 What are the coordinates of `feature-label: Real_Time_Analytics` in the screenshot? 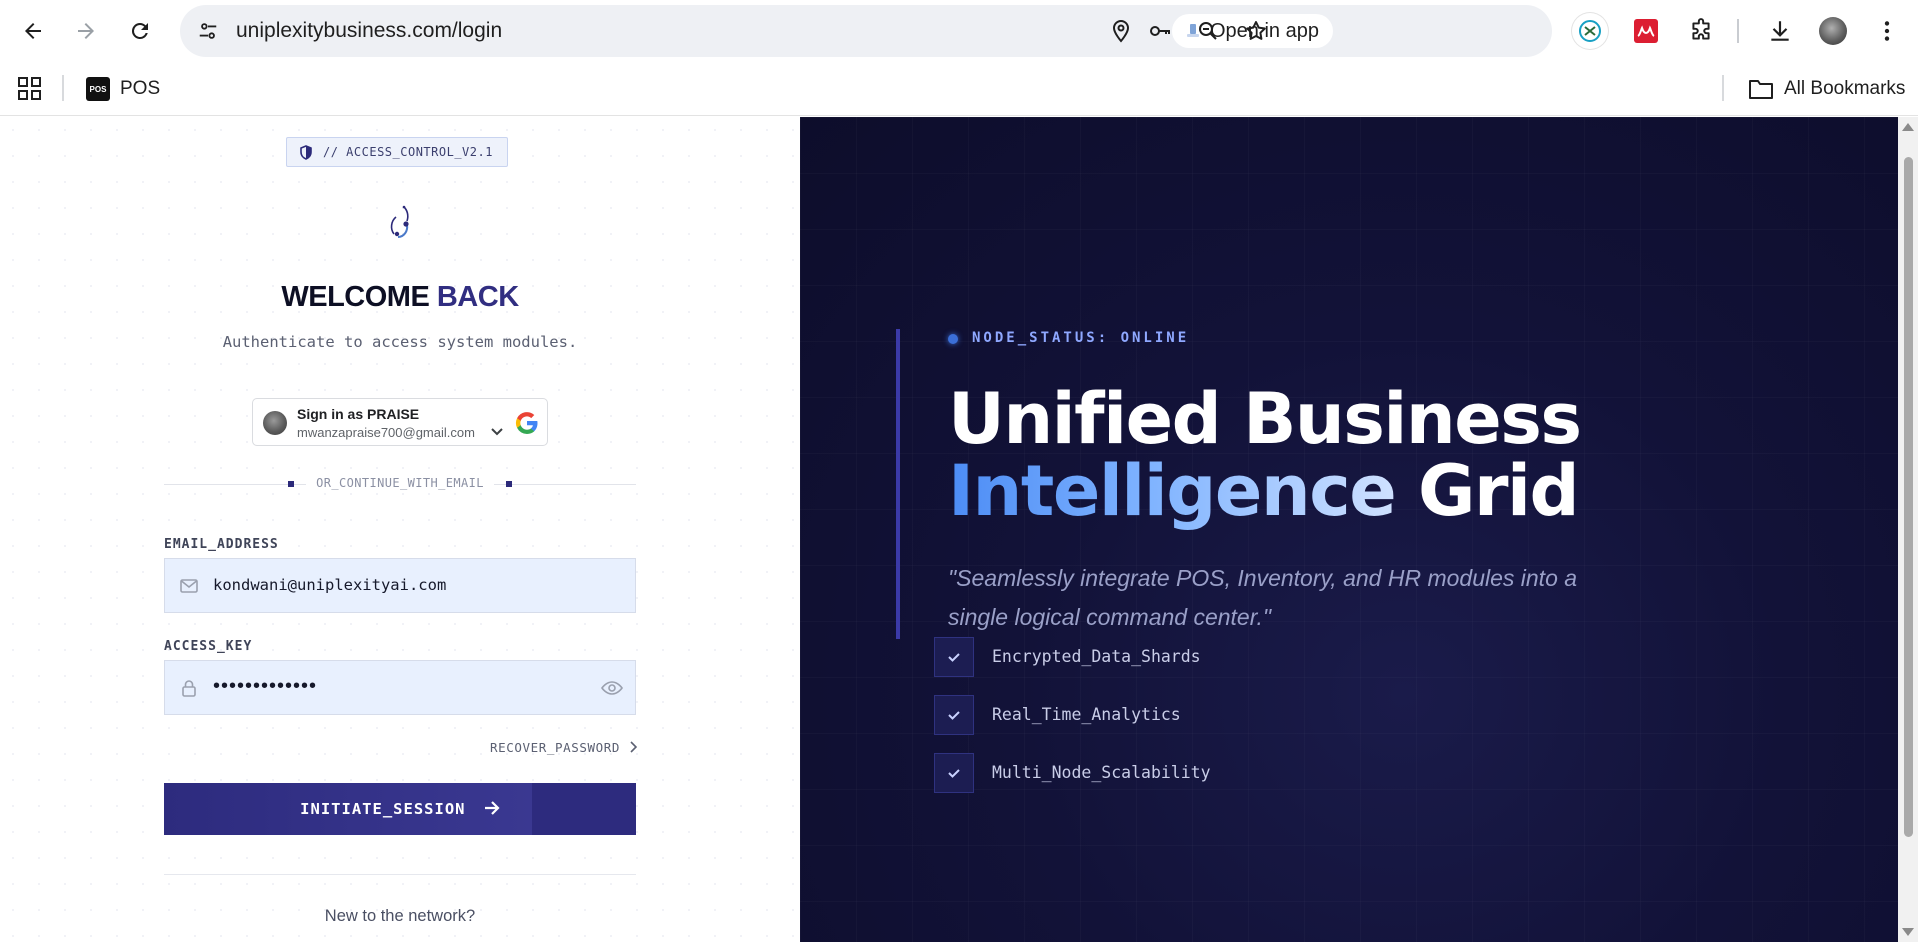 It's located at (1086, 714).